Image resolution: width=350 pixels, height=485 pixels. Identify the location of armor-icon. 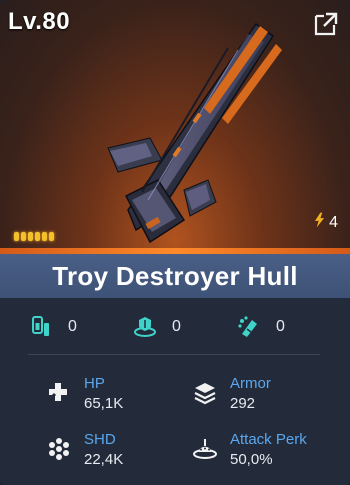
(205, 394).